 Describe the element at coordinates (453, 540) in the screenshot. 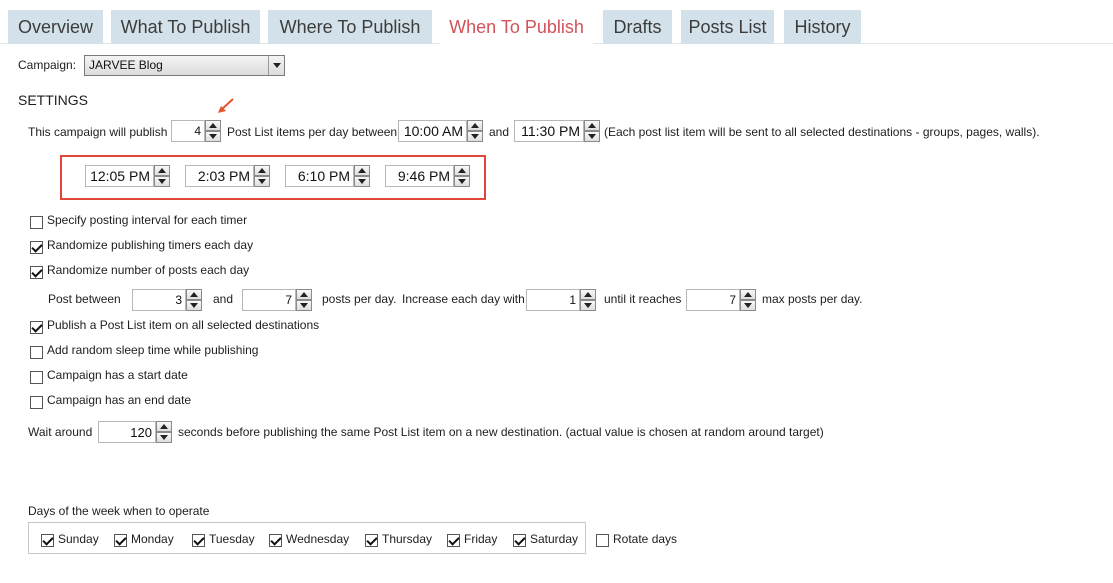

I see `day-friday-checkbox` at that location.